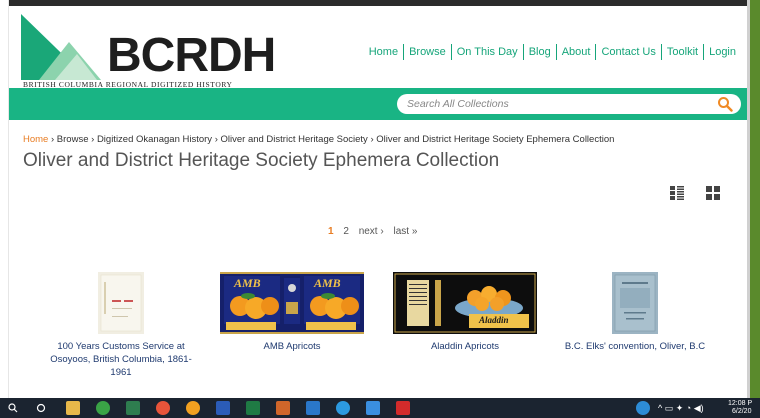 The image size is (760, 418). What do you see at coordinates (493, 320) in the screenshot?
I see `label-text: Aladdin` at bounding box center [493, 320].